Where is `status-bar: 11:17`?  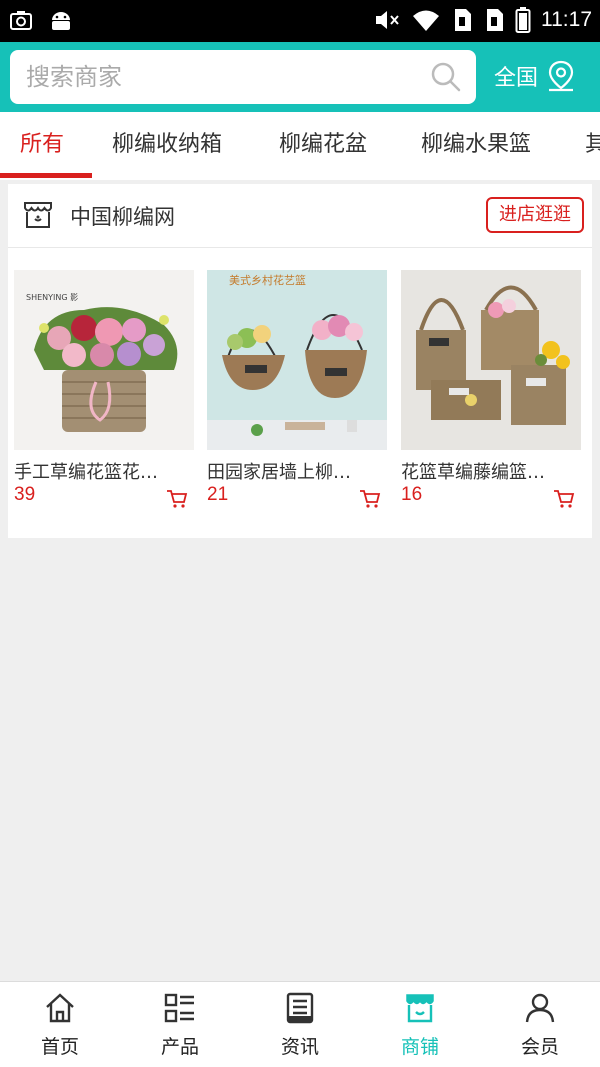
status-bar: 11:17 is located at coordinates (300, 21).